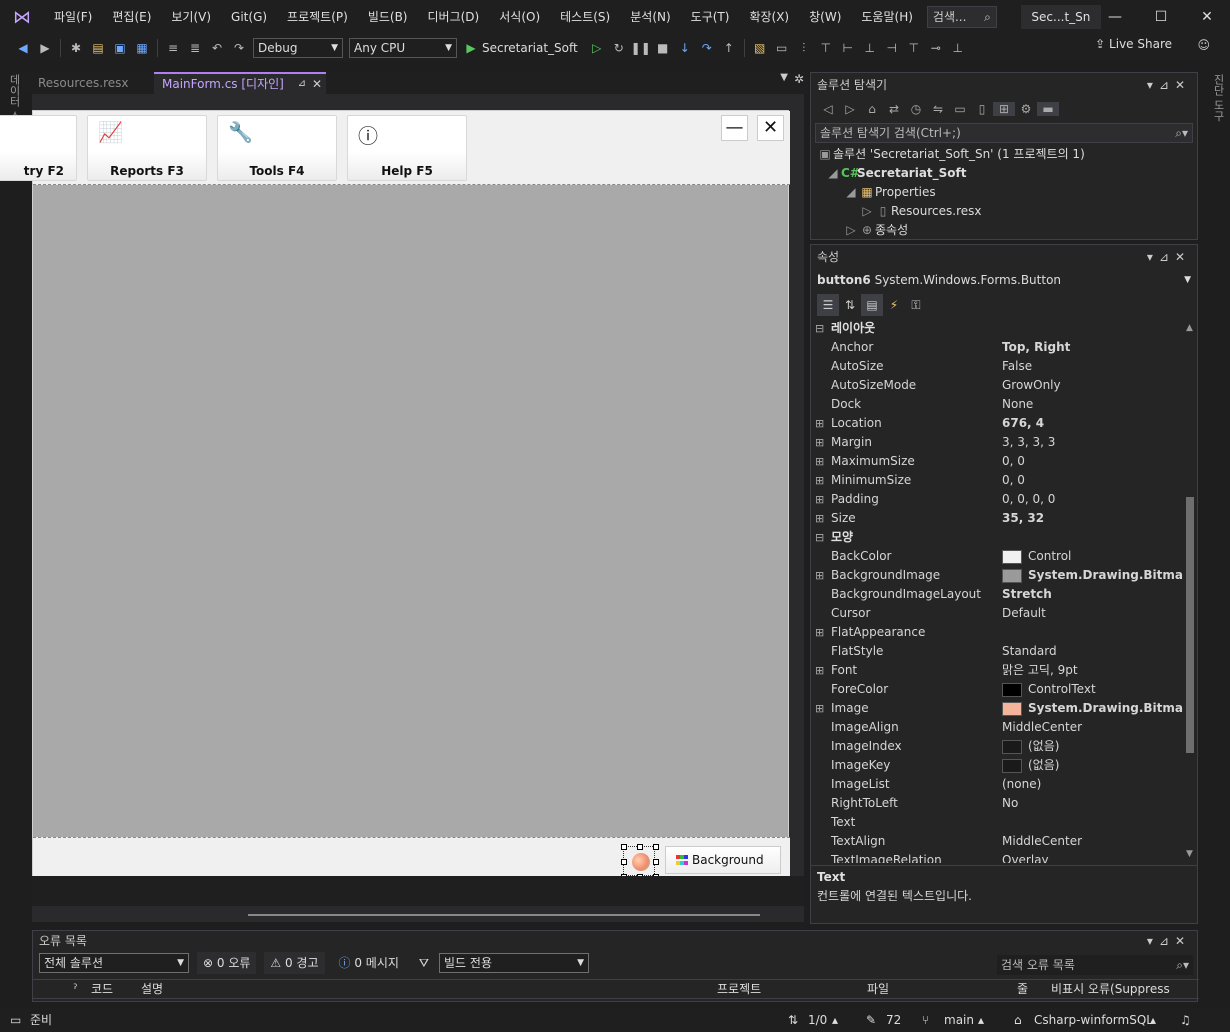 This screenshot has width=1230, height=1032. I want to click on property-row: TextImageRelation Overlay, so click(997, 857).